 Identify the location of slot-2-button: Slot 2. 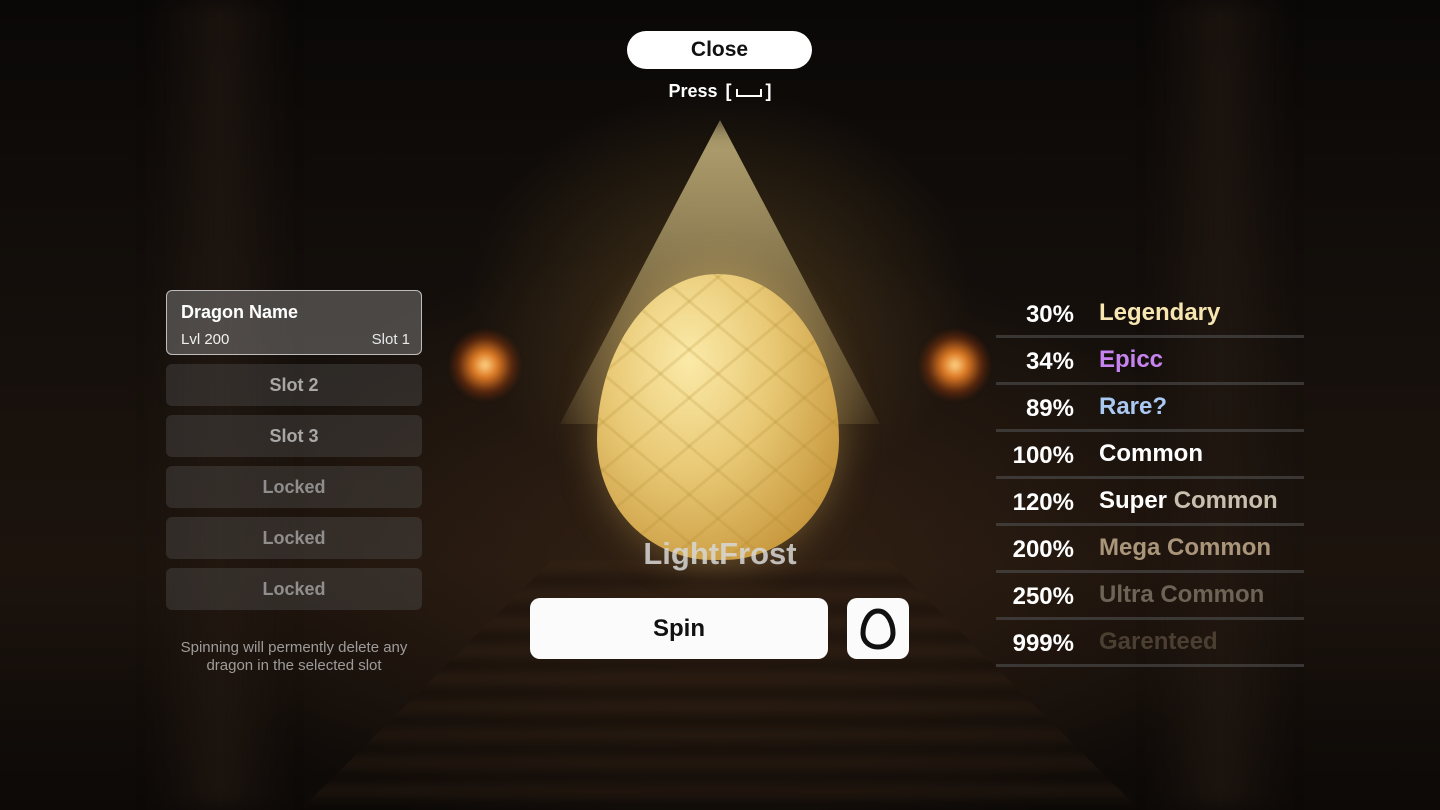
(294, 385).